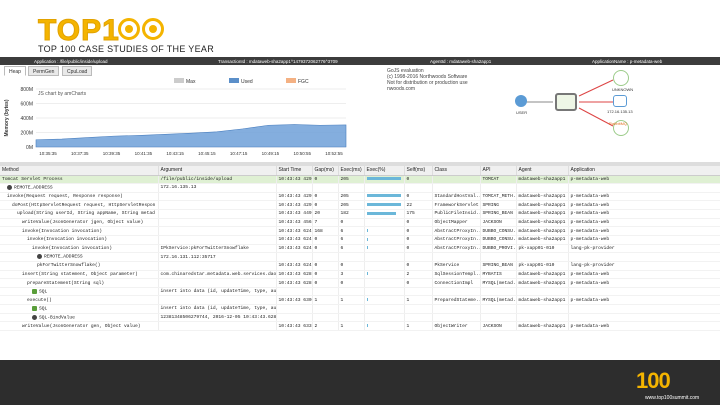 This screenshot has width=720, height=405. What do you see at coordinates (77, 71) in the screenshot?
I see `tab-cpuload: CpuLoad` at bounding box center [77, 71].